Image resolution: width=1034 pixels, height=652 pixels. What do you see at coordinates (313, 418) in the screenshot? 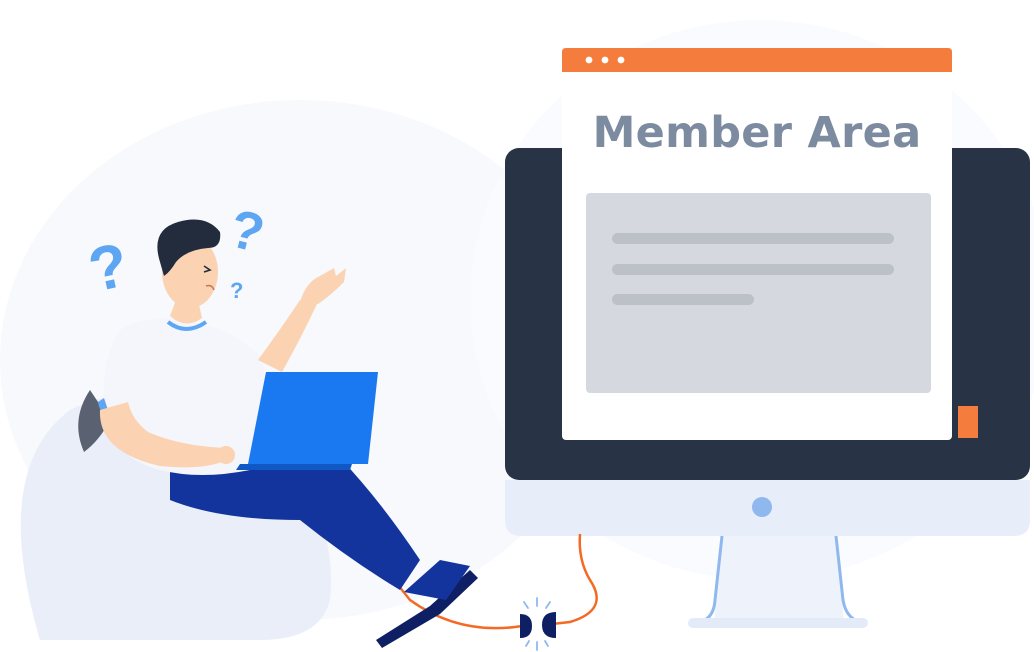
I see `laptop-icon` at bounding box center [313, 418].